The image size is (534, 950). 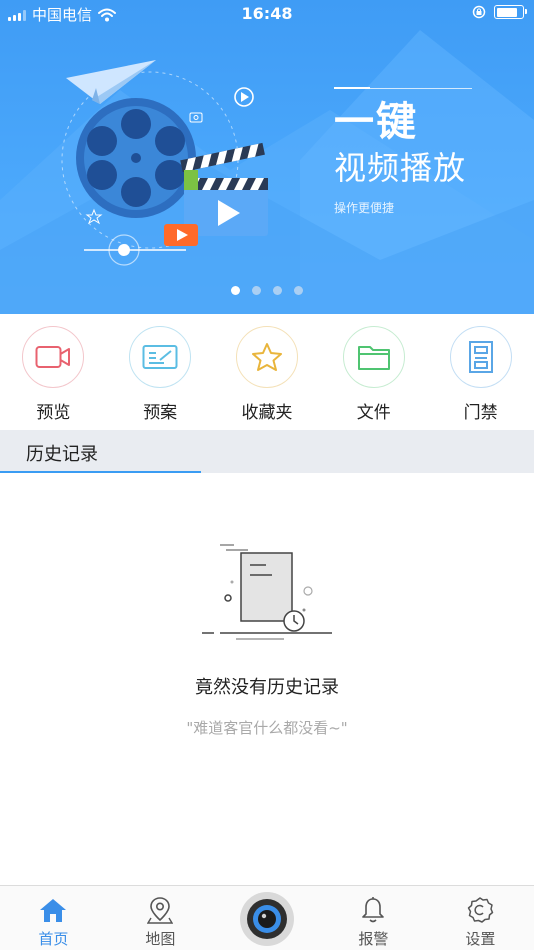 What do you see at coordinates (400, 168) in the screenshot?
I see `banner-subtitle: 视频播放` at bounding box center [400, 168].